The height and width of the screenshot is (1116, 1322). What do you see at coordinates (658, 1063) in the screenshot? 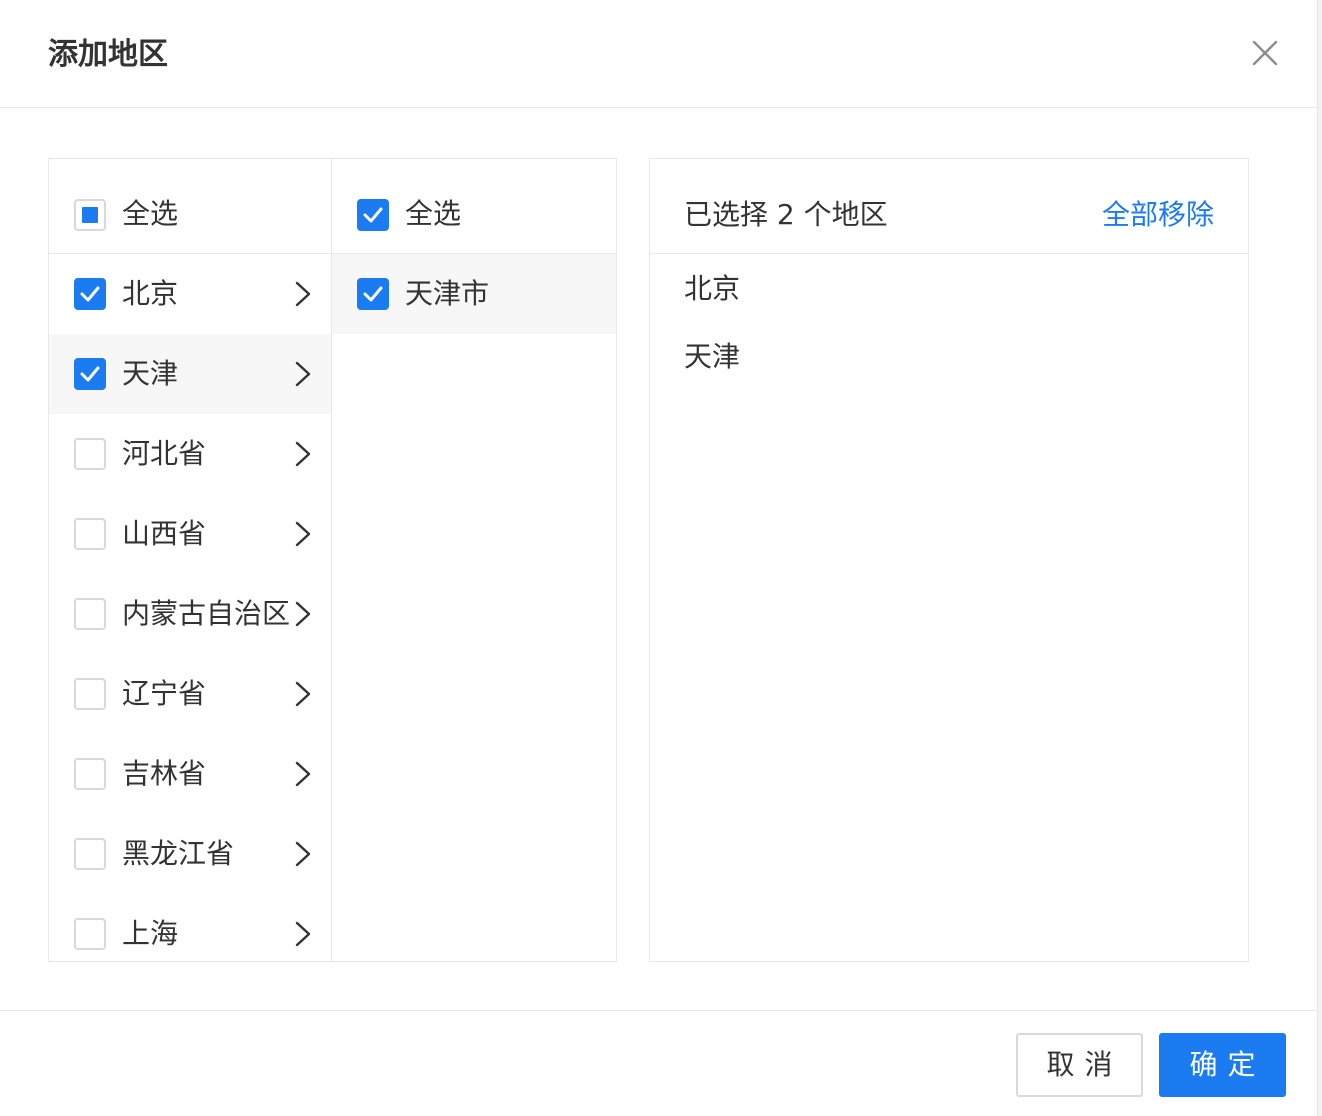
I see `dialog-footer: 取消 确定` at bounding box center [658, 1063].